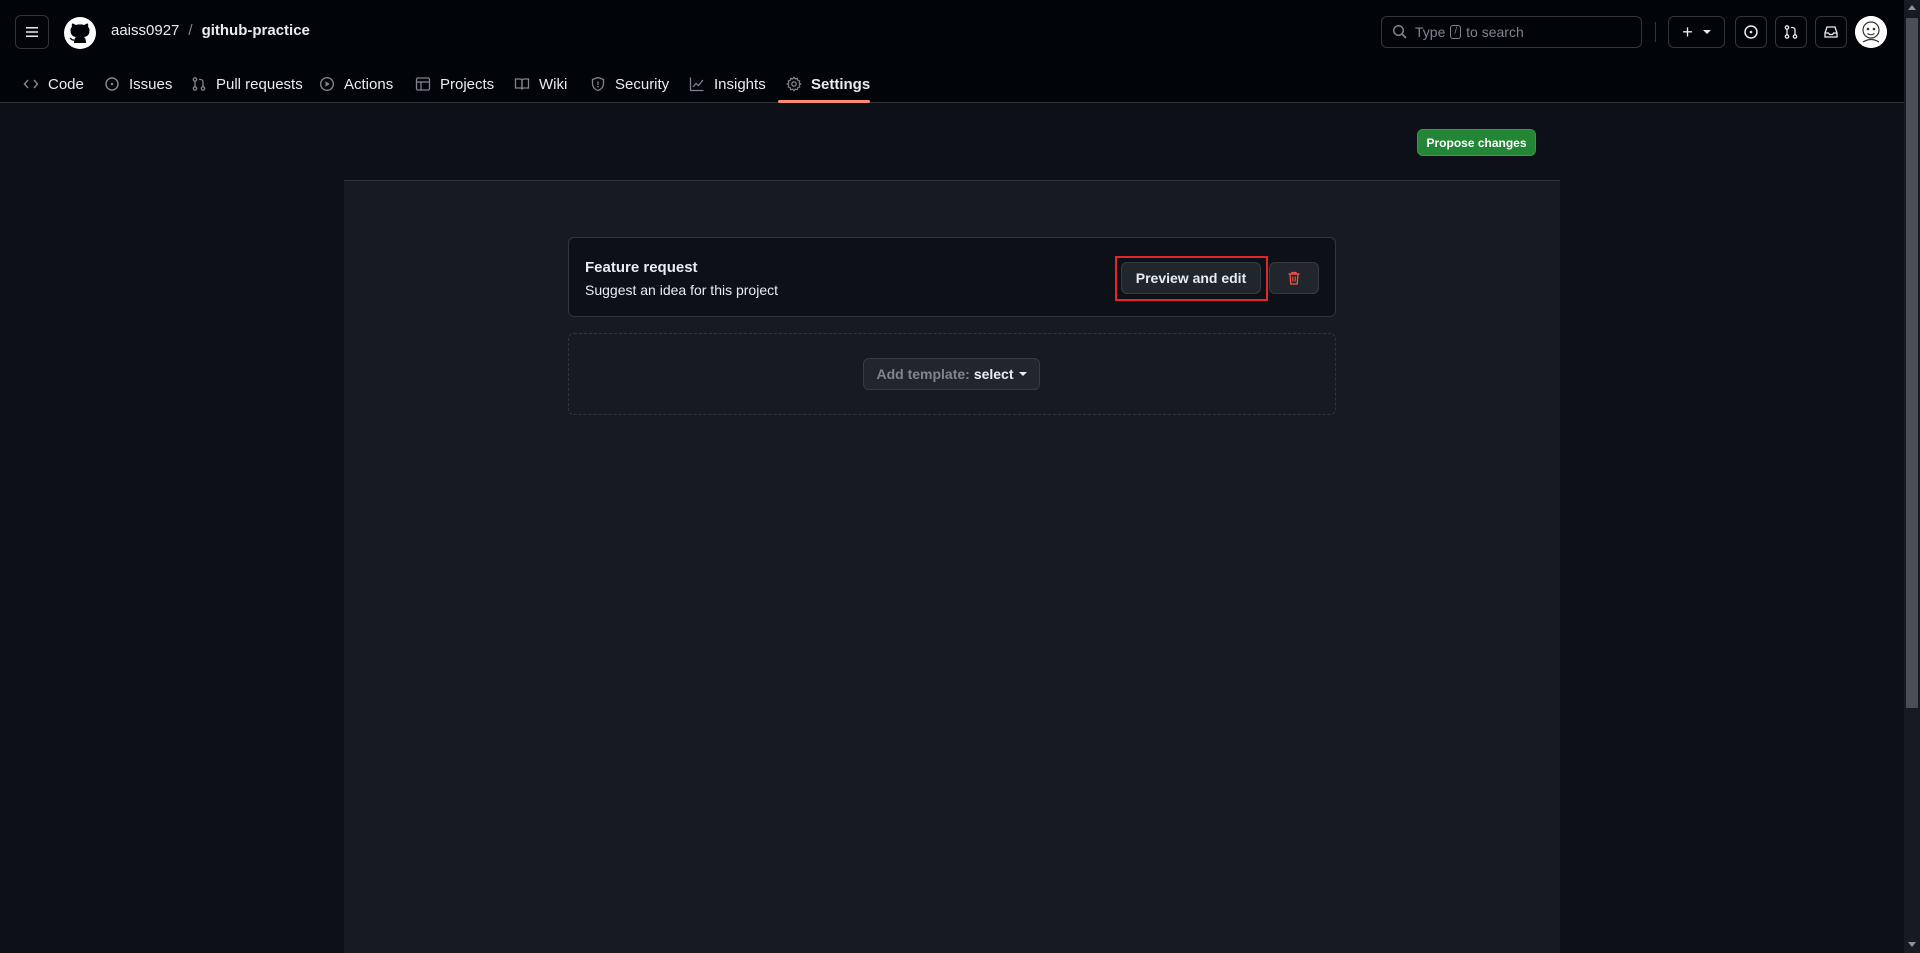 The width and height of the screenshot is (1920, 953). I want to click on scroll-down-arrow-icon, so click(1912, 944).